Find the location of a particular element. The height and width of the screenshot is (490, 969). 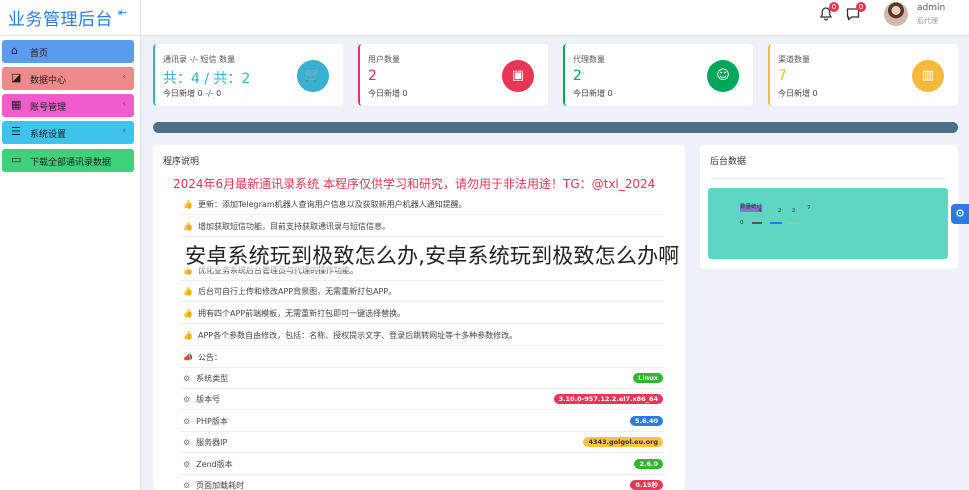

stat-card-contacts: 通讯录 -/- 短信 数量 共：4 / 共：2 今日新增 0 -/- 0 🛒 is located at coordinates (248, 75).